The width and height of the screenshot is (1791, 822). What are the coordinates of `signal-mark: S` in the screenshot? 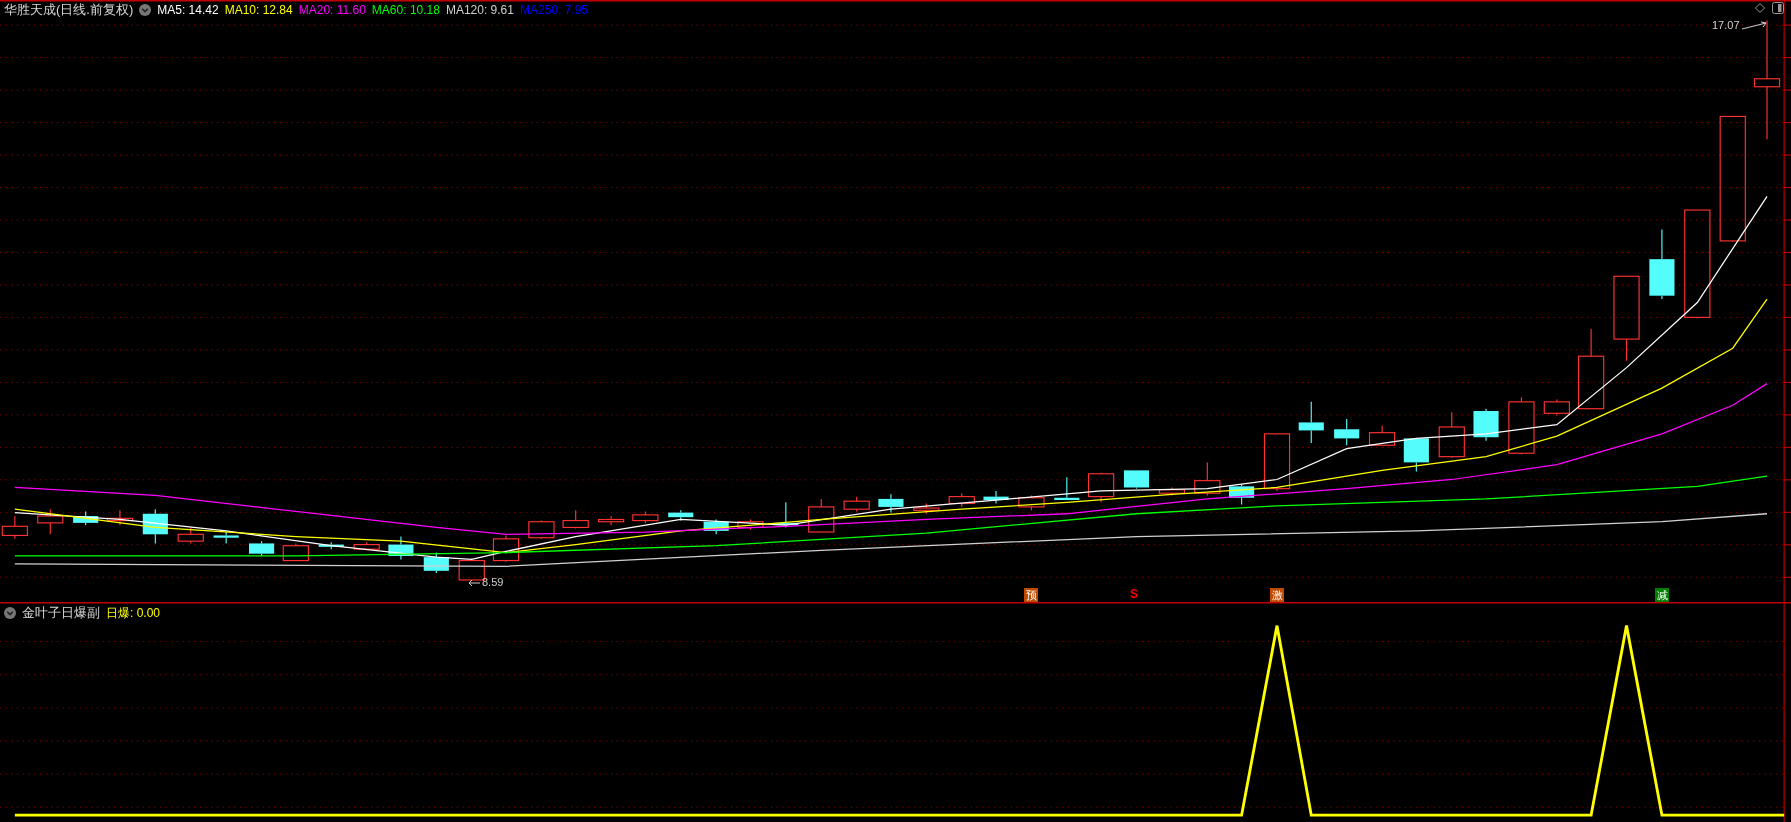 It's located at (1134, 594).